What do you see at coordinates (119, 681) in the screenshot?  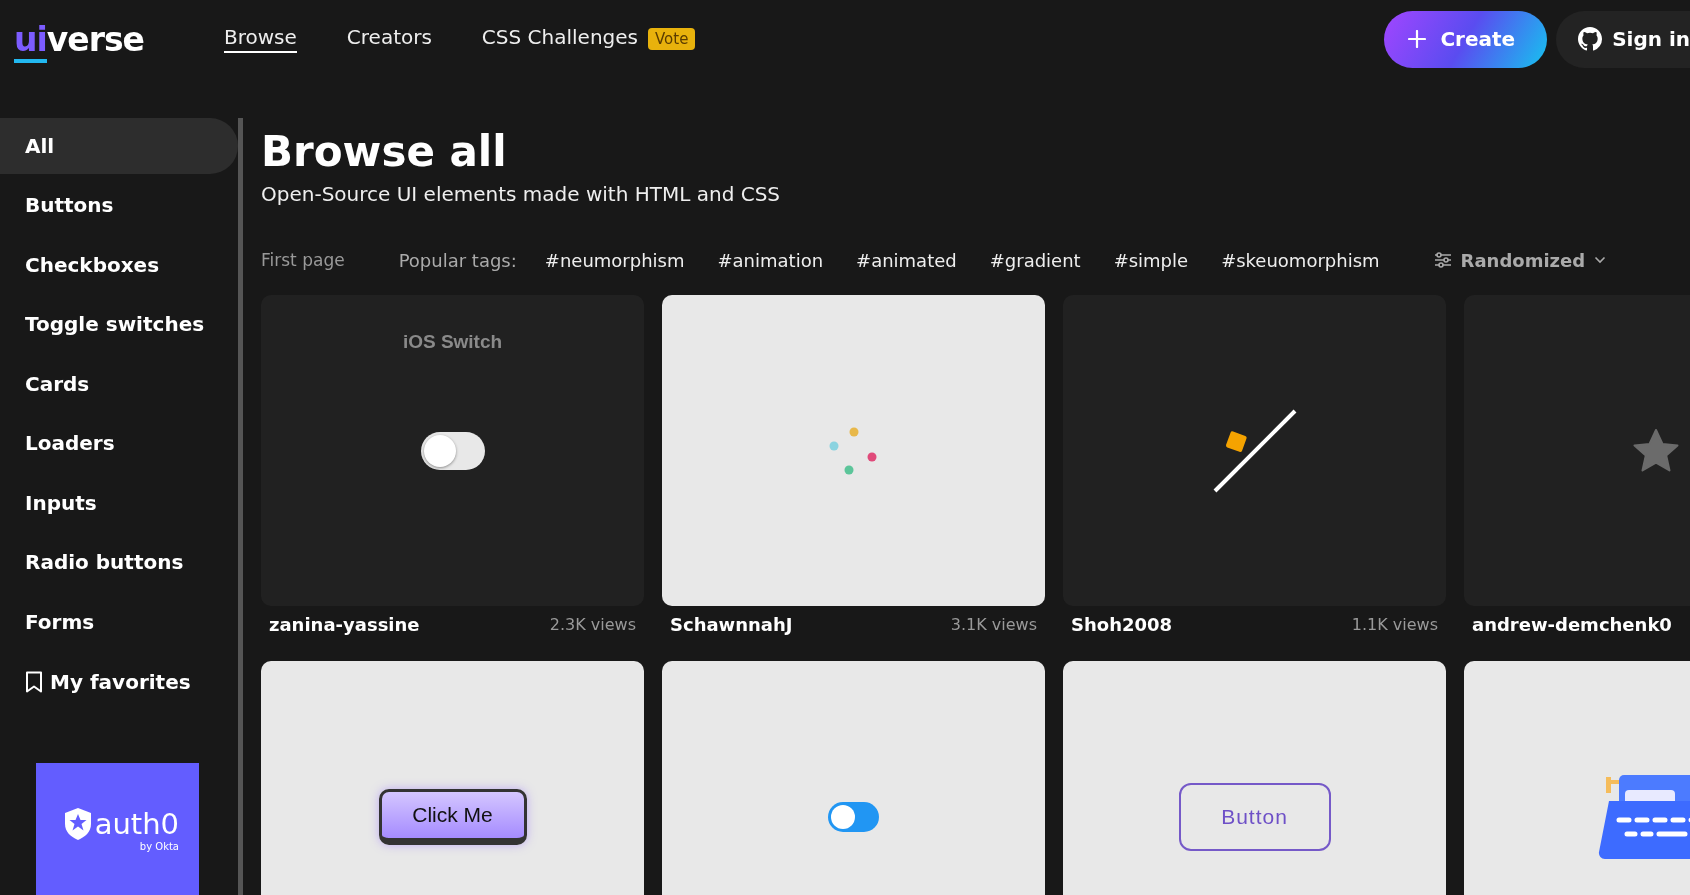 I see `sidebar-item: My favorites` at bounding box center [119, 681].